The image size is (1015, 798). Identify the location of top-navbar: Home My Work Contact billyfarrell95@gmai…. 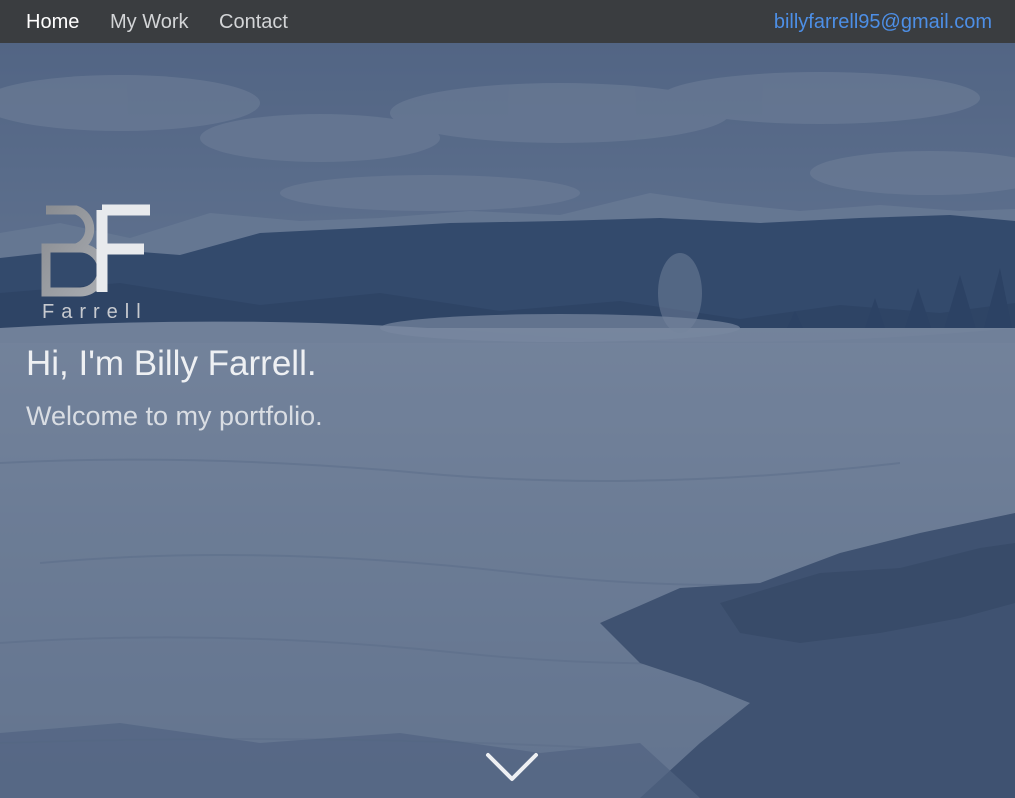
(507, 21).